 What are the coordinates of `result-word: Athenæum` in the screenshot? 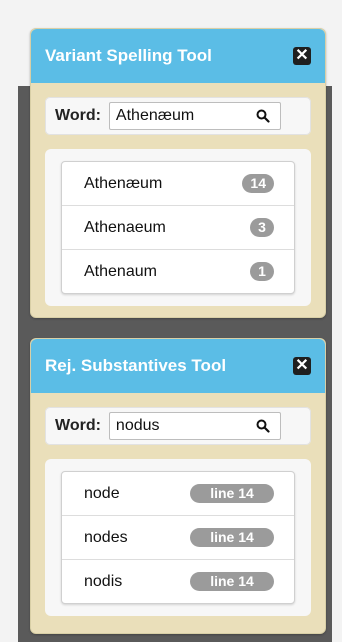 It's located at (123, 183).